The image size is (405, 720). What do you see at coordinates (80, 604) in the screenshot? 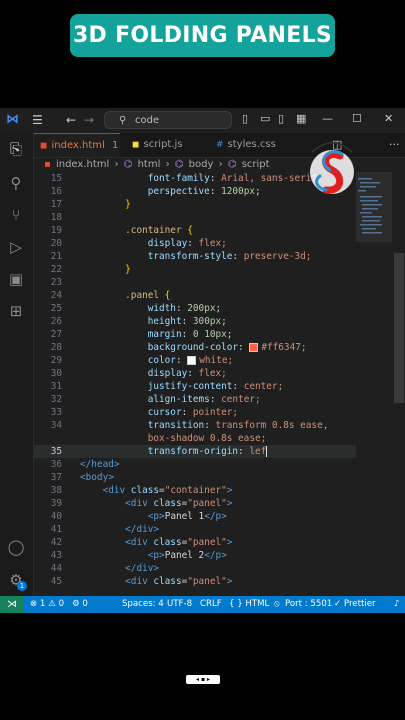
I see `ports-status: ⚙ 0` at bounding box center [80, 604].